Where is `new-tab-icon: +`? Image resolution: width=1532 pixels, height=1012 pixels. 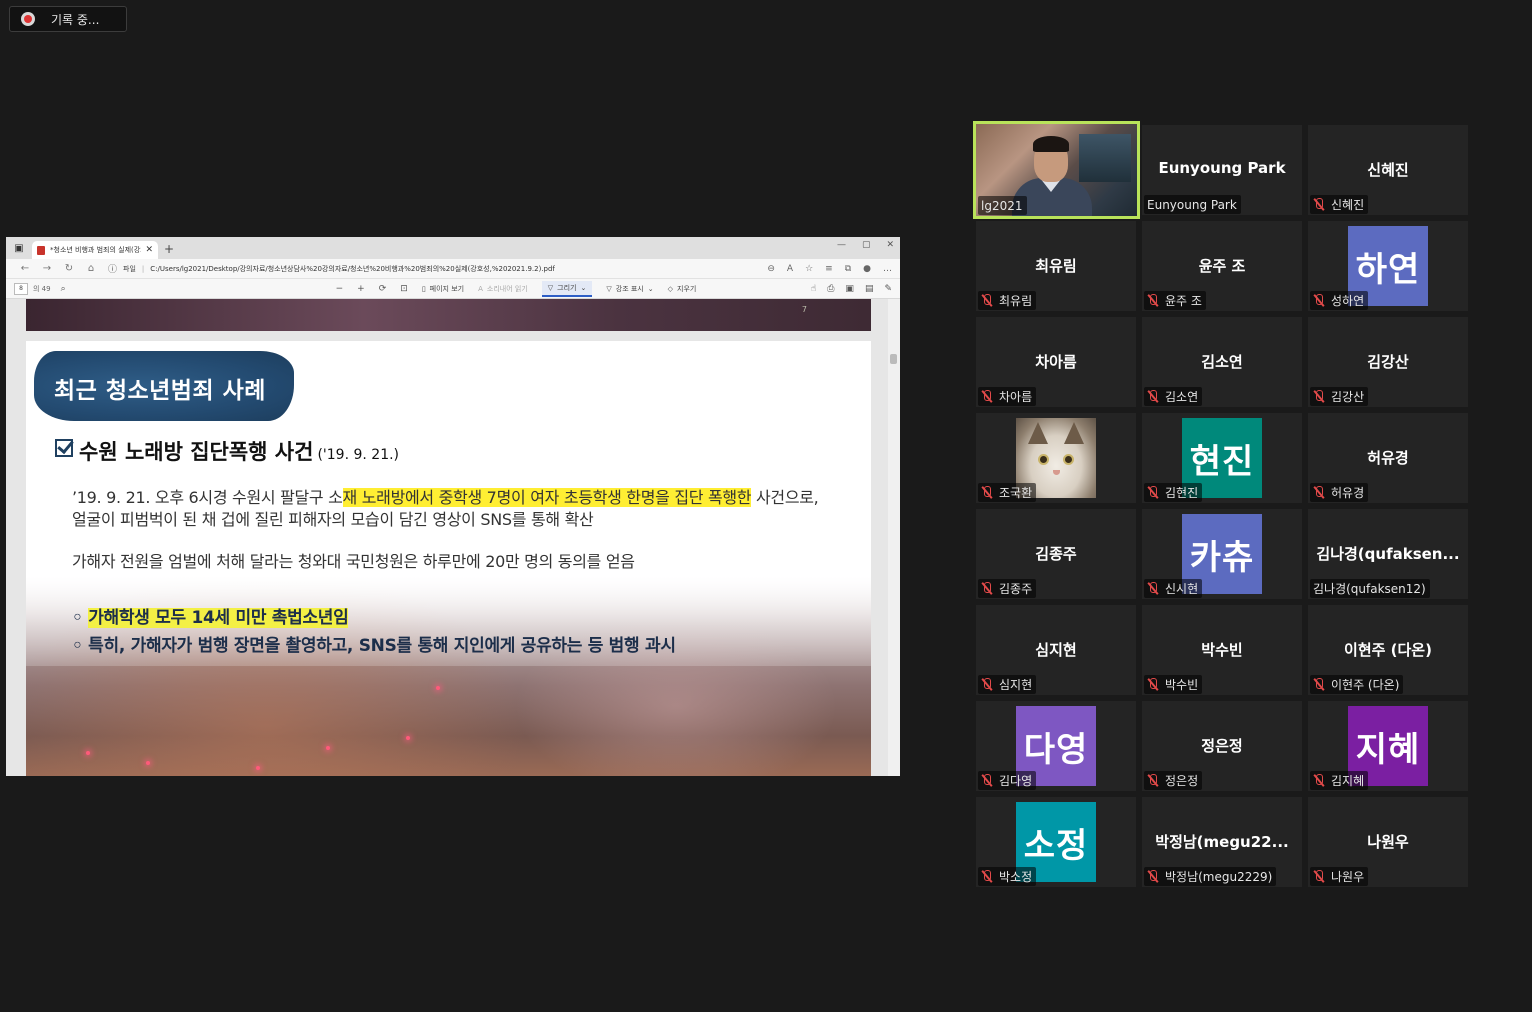 new-tab-icon: + is located at coordinates (169, 249).